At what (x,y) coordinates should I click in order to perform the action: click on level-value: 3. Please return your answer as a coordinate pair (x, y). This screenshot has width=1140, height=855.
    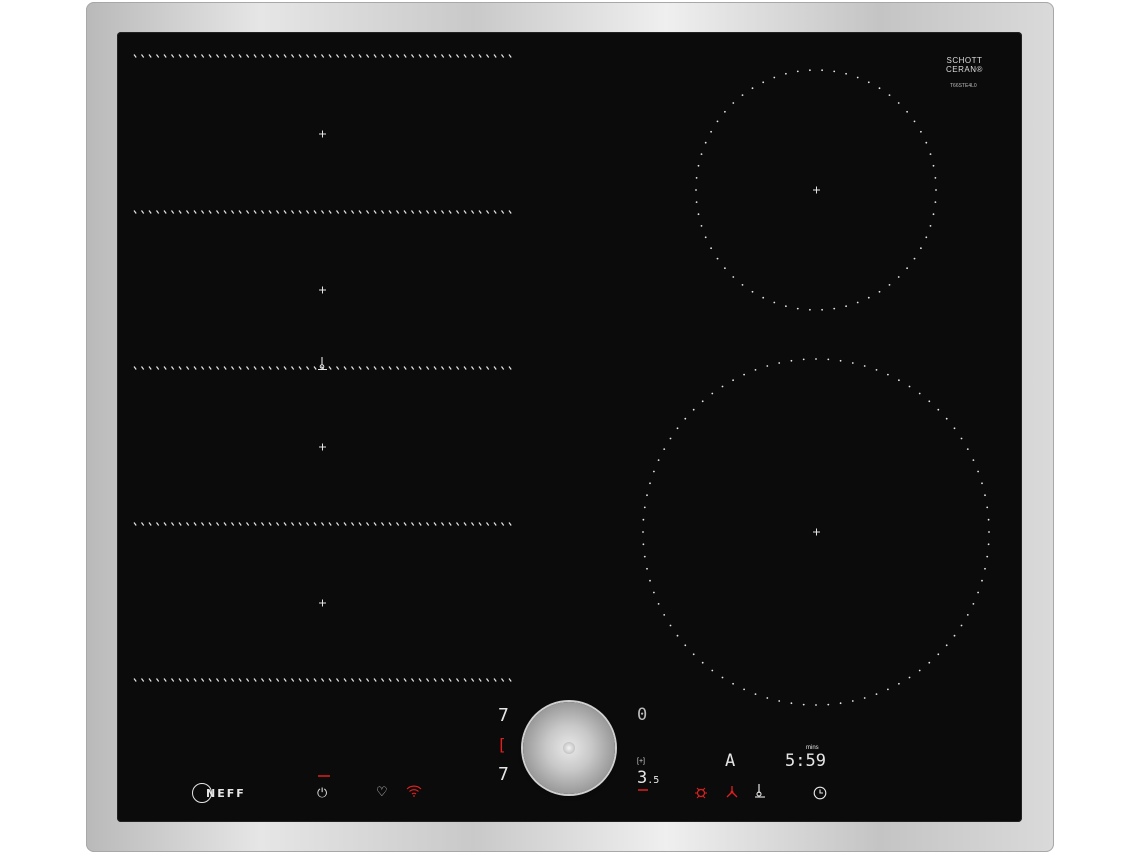
    Looking at the image, I should click on (642, 778).